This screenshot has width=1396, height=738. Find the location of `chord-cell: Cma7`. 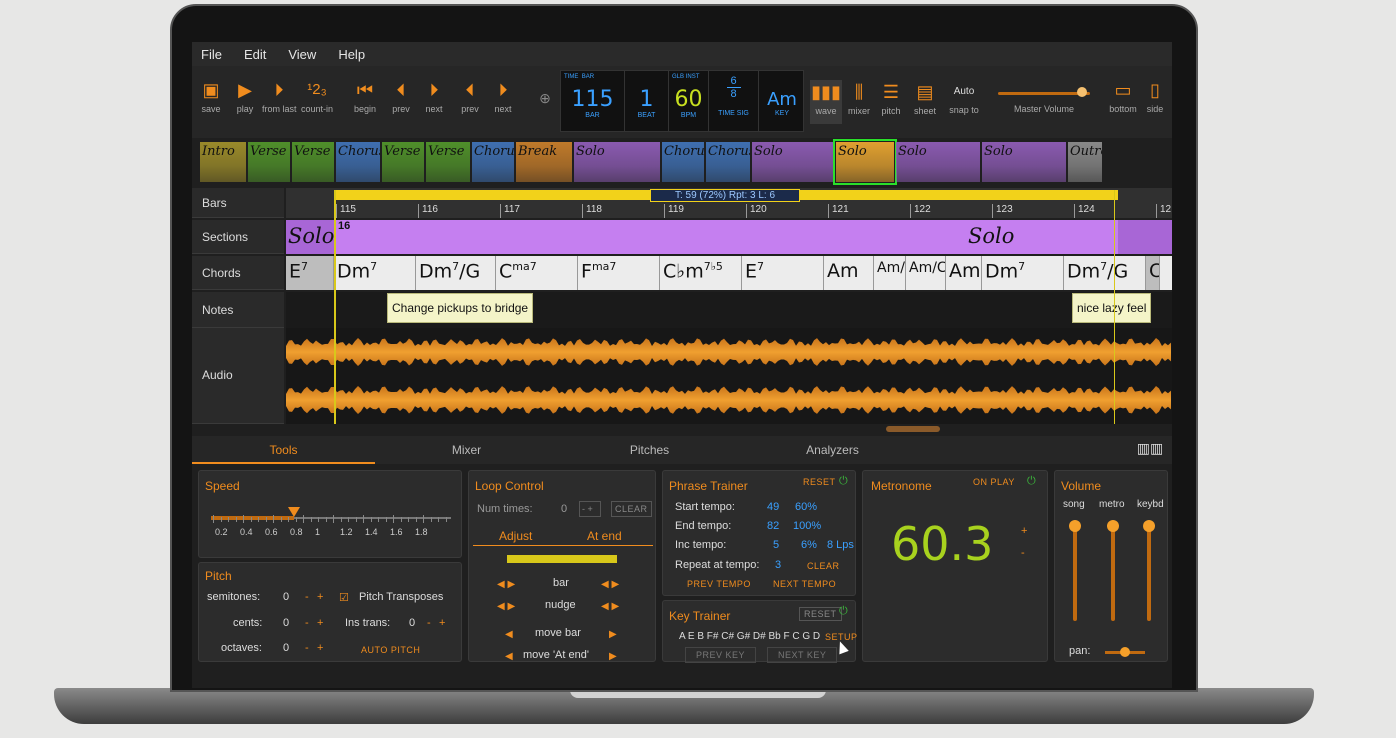

chord-cell: Cma7 is located at coordinates (537, 273).